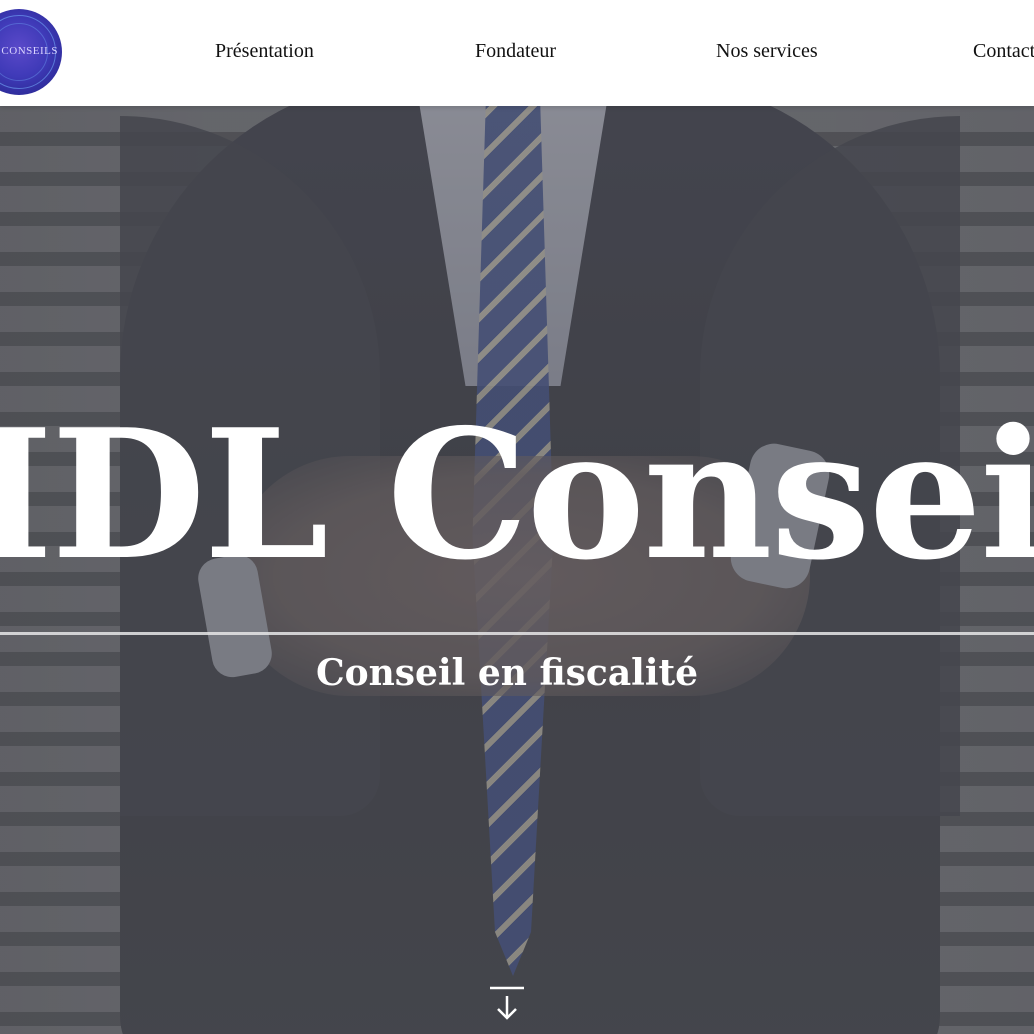 The image size is (1034, 1034). I want to click on nav-item-fondateur: Fondateur, so click(515, 51).